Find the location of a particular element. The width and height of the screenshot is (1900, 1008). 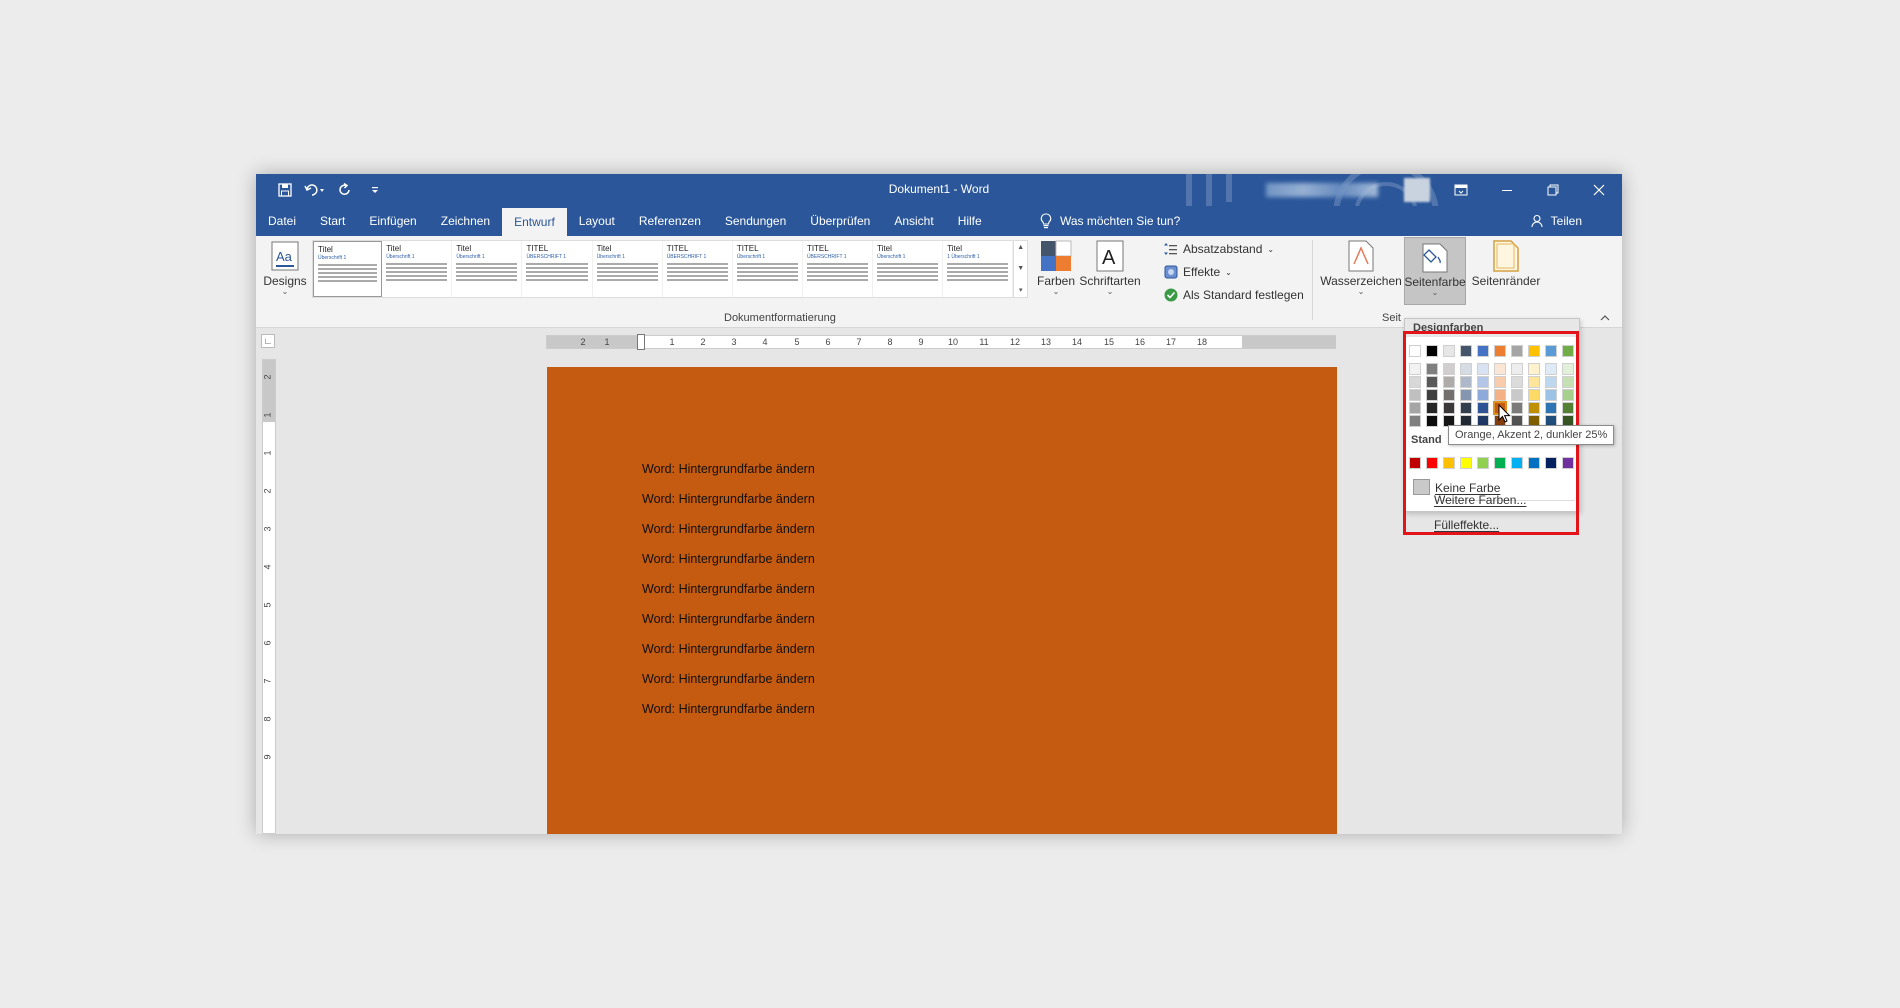

tab-einfügen: Einfügen is located at coordinates (392, 221).